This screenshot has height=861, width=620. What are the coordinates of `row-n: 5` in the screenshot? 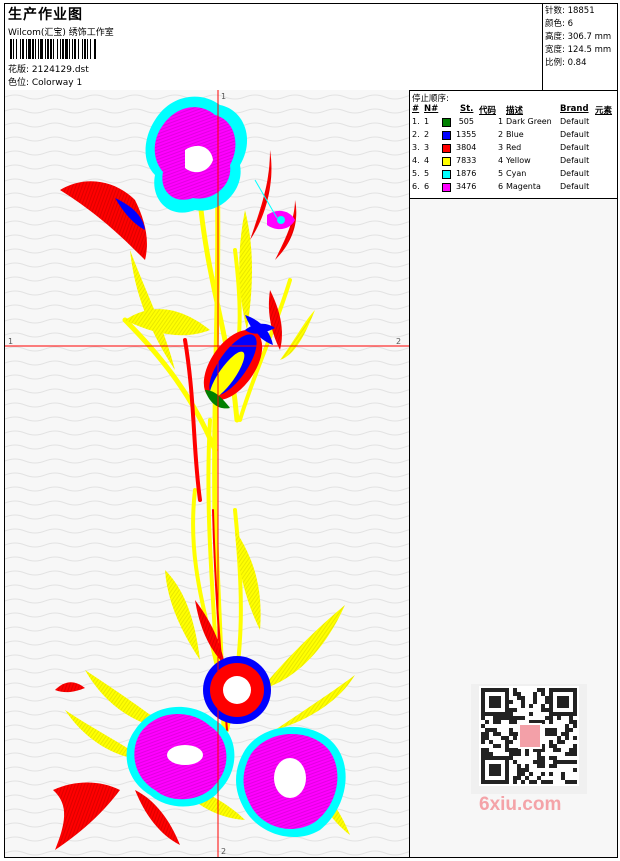 It's located at (427, 173).